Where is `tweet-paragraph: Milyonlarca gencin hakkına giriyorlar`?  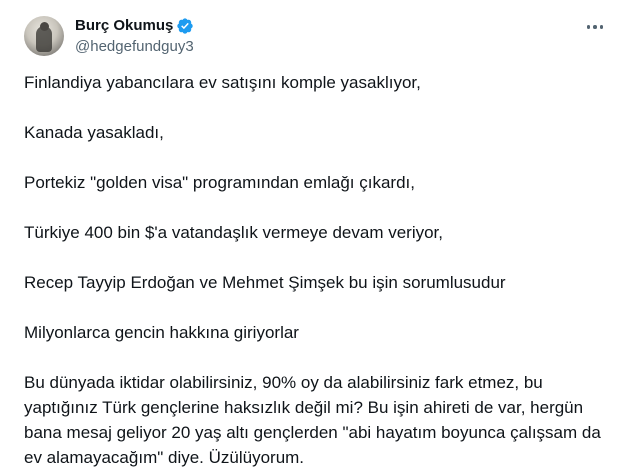 tweet-paragraph: Milyonlarca gencin hakkına giriyorlar is located at coordinates (161, 332).